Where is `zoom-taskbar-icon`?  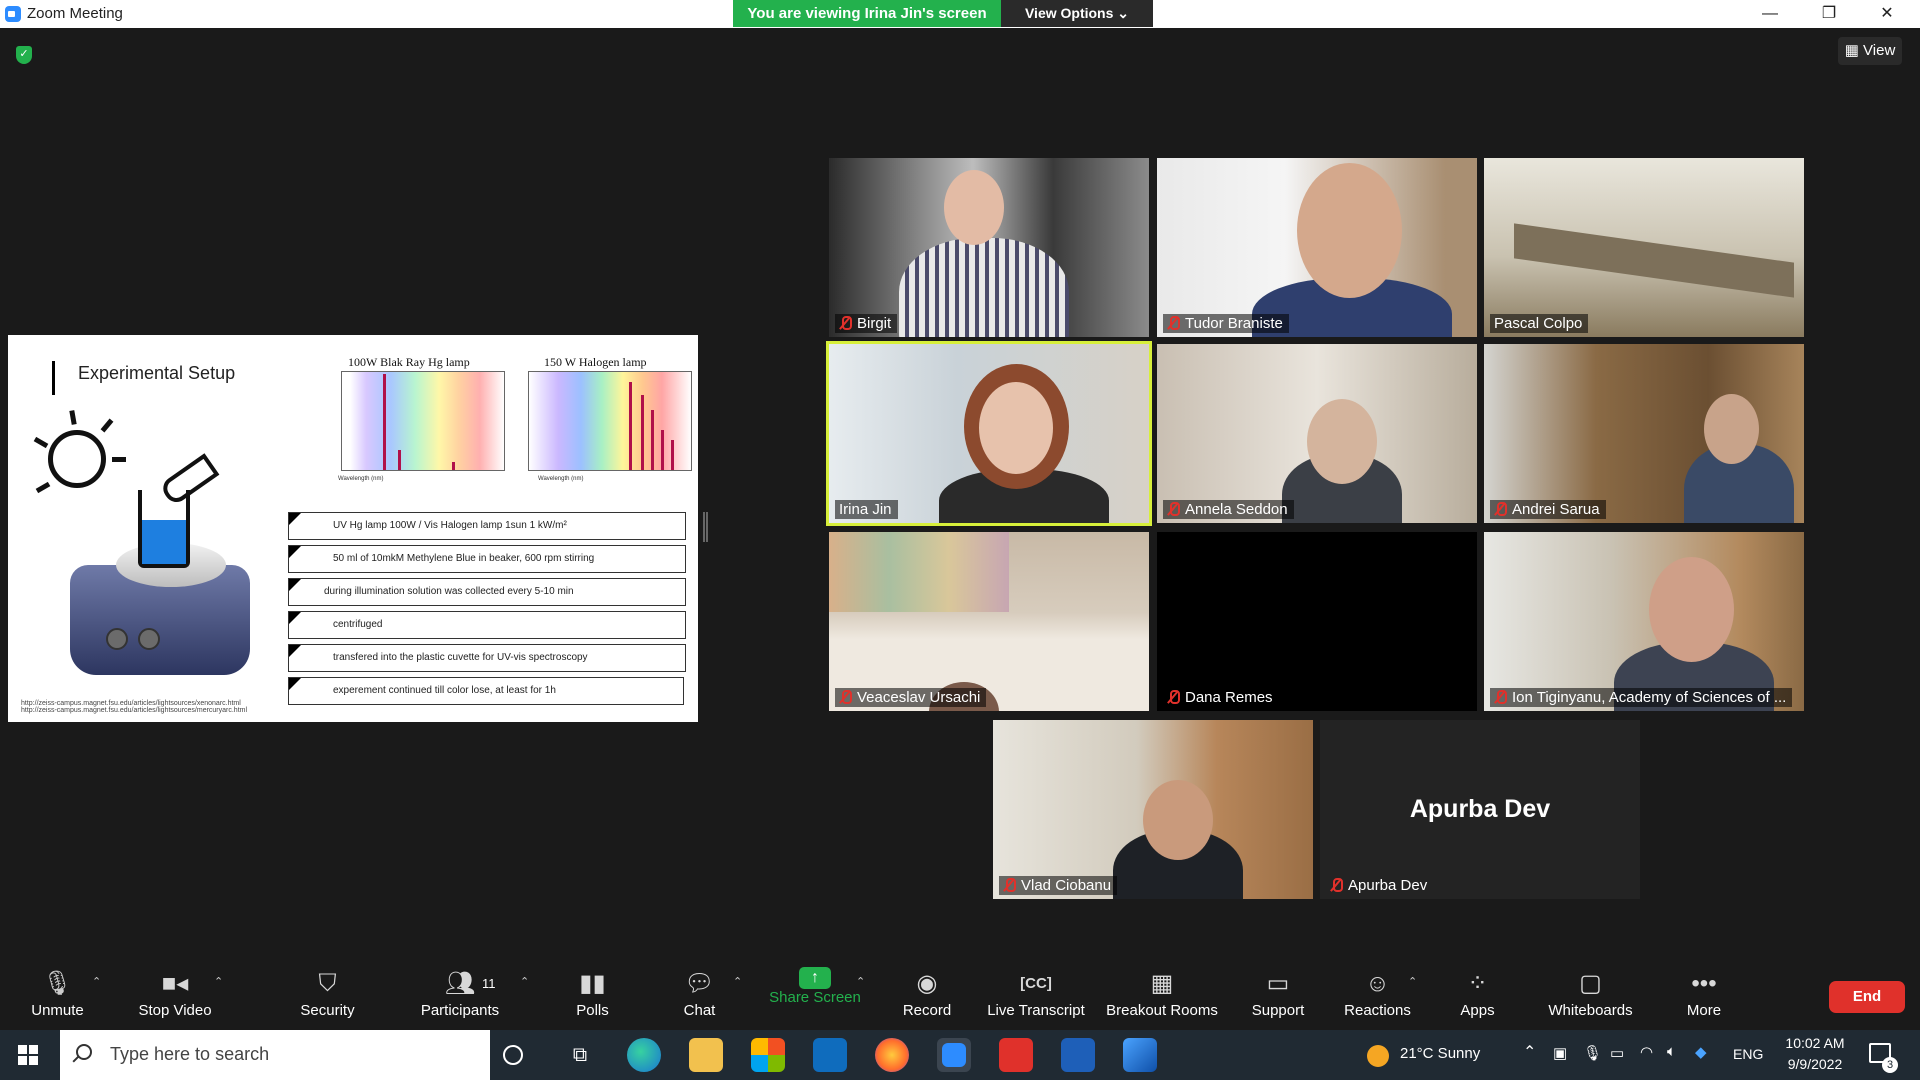 zoom-taskbar-icon is located at coordinates (954, 1055).